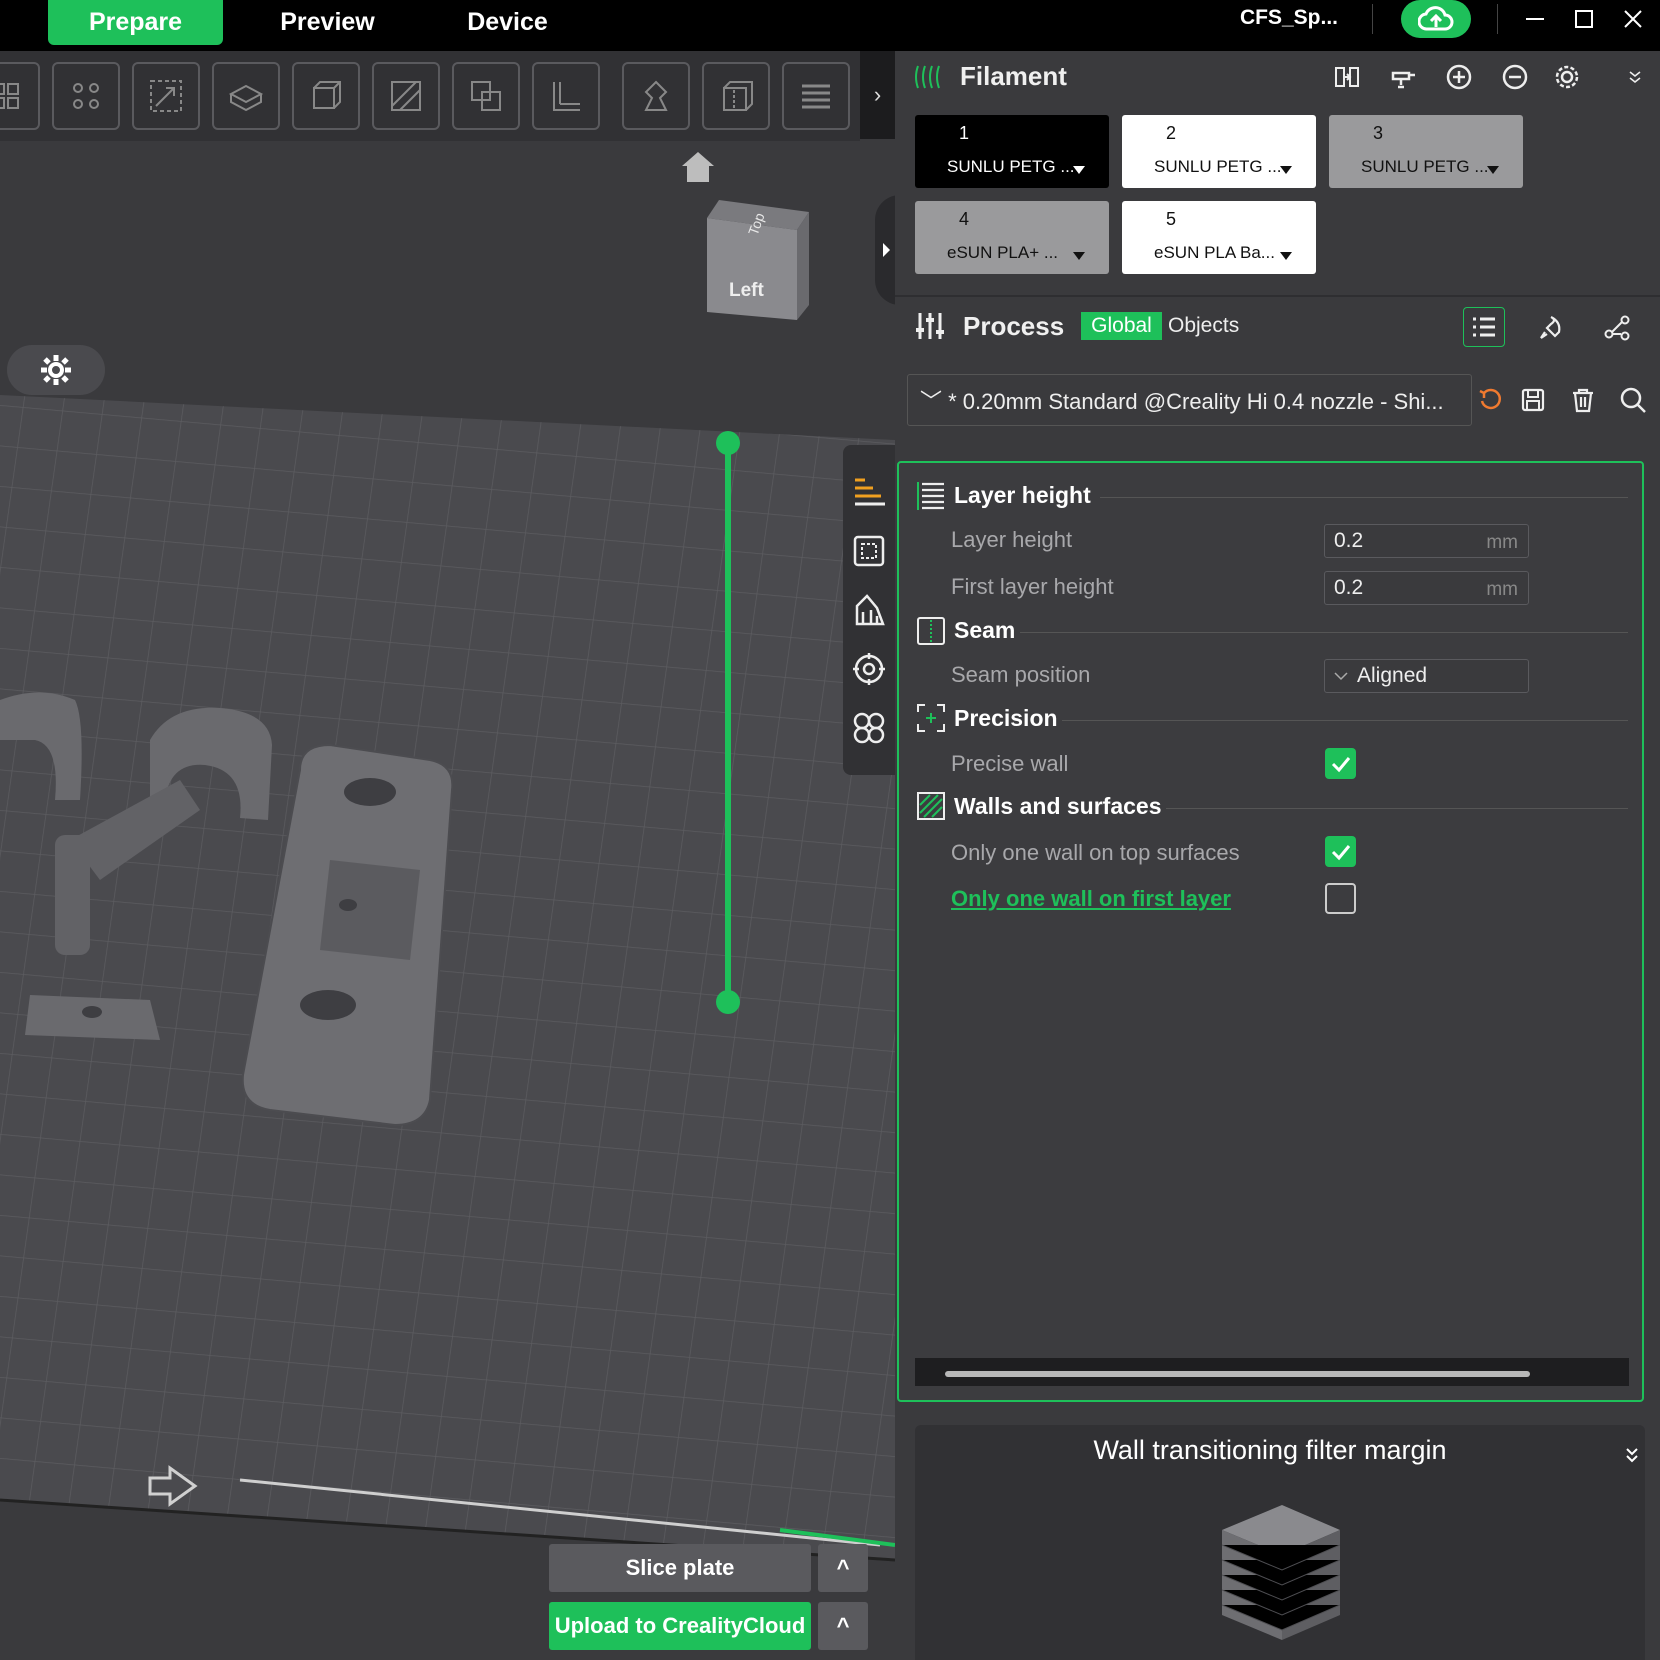 The width and height of the screenshot is (1660, 1660). What do you see at coordinates (1635, 77) in the screenshot?
I see `filament-collapse-button` at bounding box center [1635, 77].